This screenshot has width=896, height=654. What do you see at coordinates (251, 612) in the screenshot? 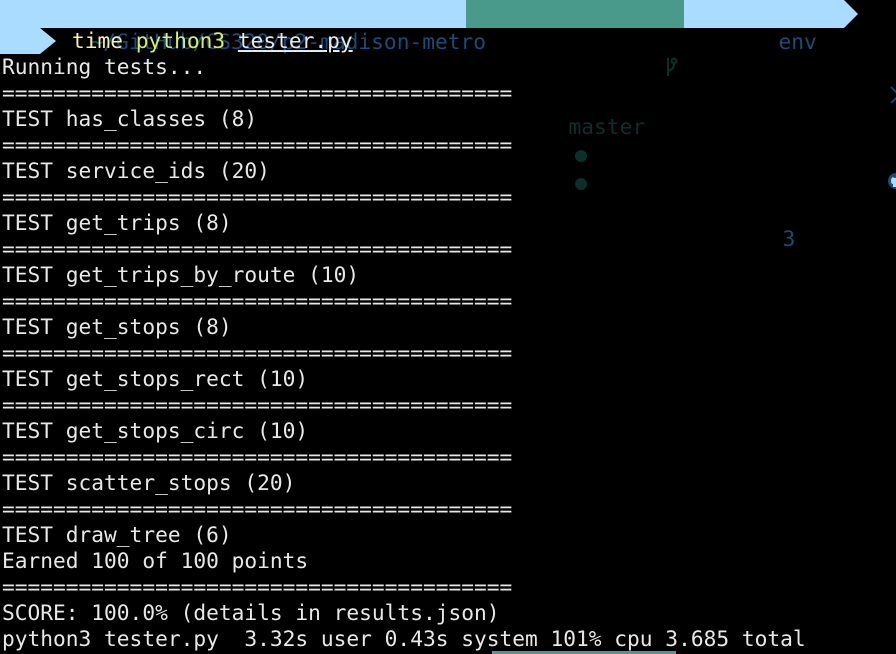
I see `output-score: SCORE: 100.0% (details in results.json)` at bounding box center [251, 612].